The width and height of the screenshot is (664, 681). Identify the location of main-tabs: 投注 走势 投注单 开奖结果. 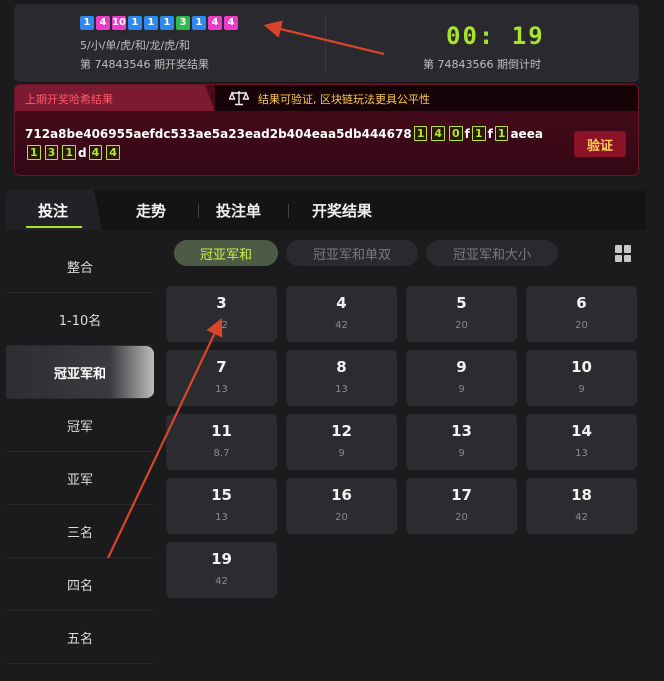
(326, 210).